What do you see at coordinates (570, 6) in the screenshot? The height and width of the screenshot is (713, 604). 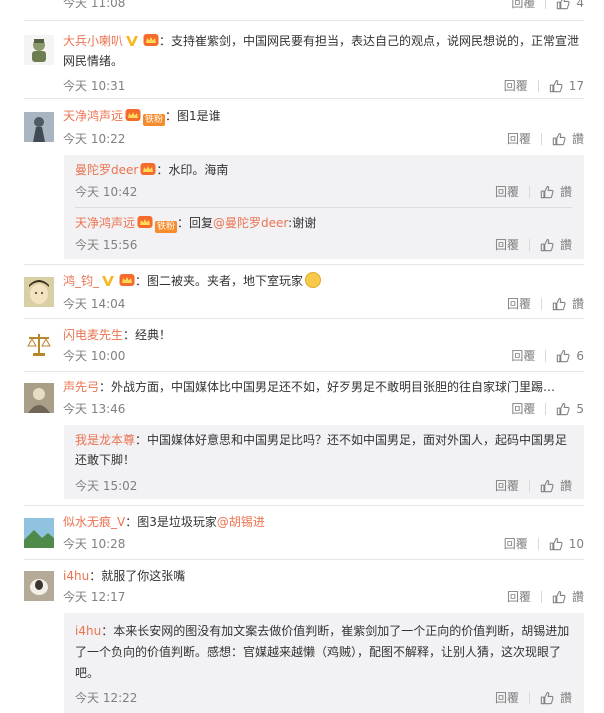 I see `like-button: 4` at bounding box center [570, 6].